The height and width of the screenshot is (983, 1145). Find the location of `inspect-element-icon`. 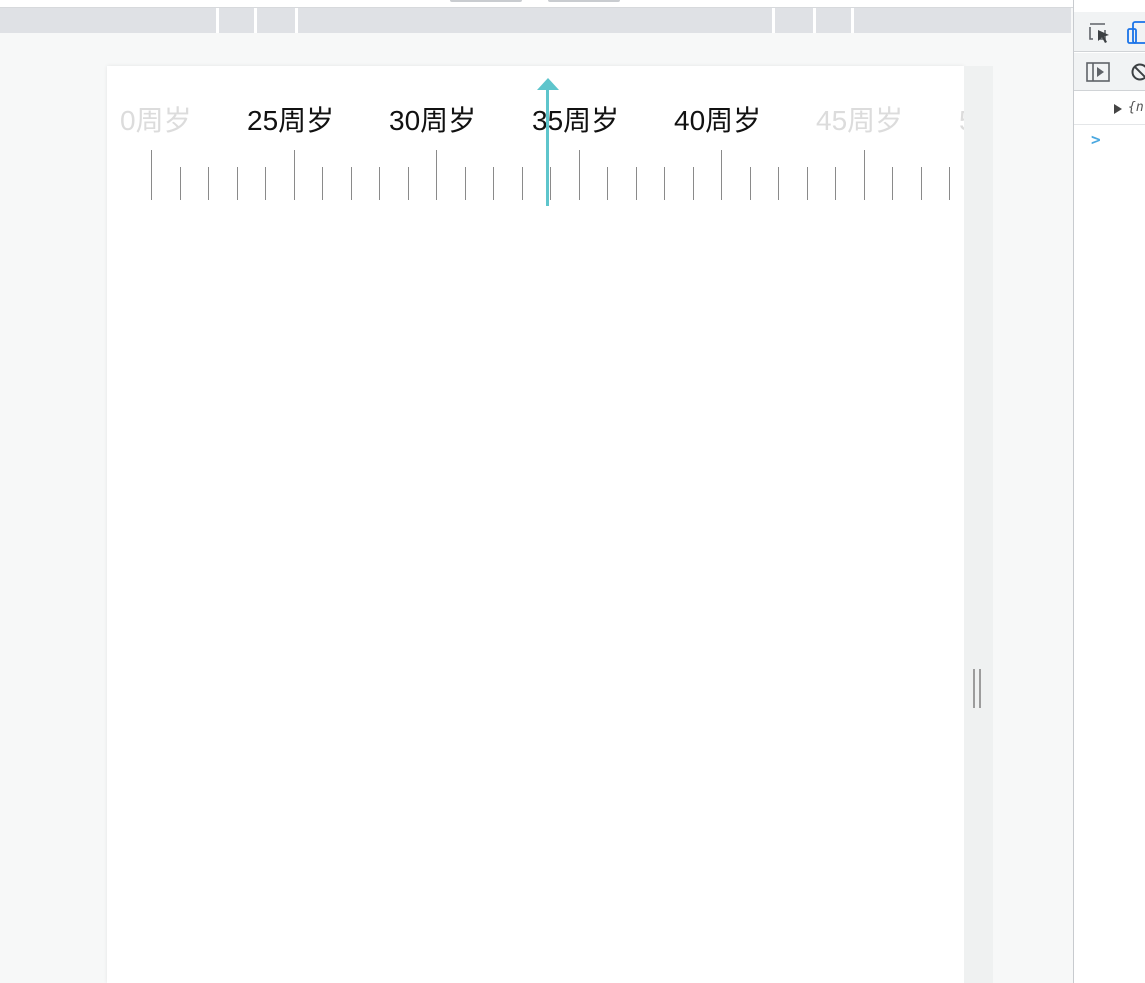

inspect-element-icon is located at coordinates (1100, 35).